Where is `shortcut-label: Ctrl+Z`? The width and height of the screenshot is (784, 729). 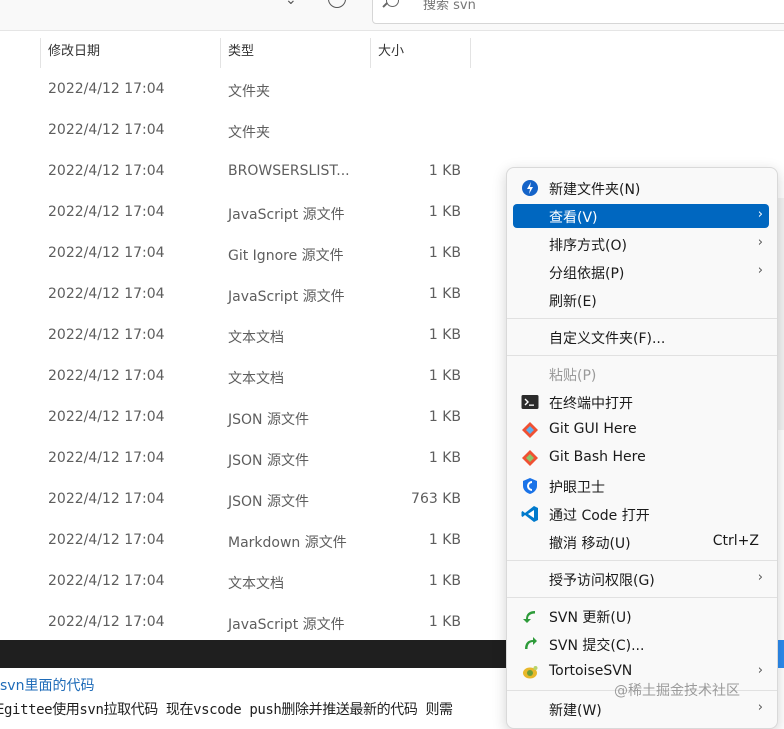 shortcut-label: Ctrl+Z is located at coordinates (735, 541).